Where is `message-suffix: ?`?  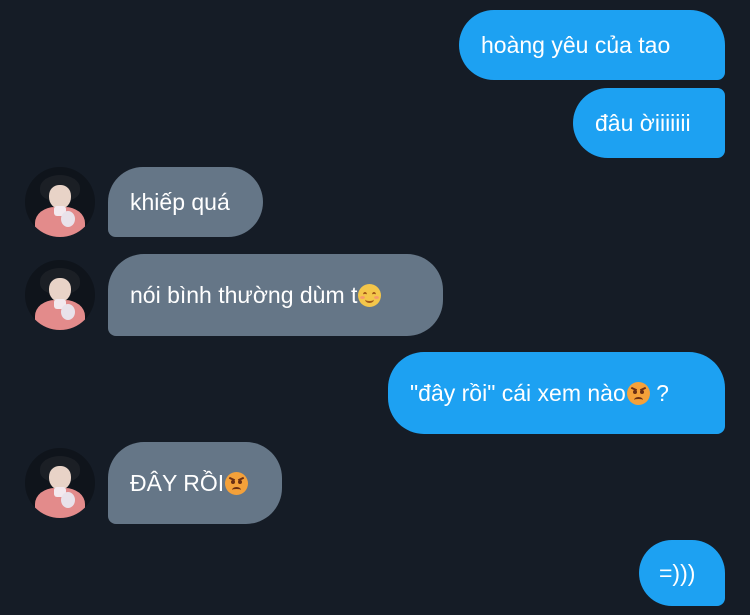
message-suffix: ? is located at coordinates (659, 393).